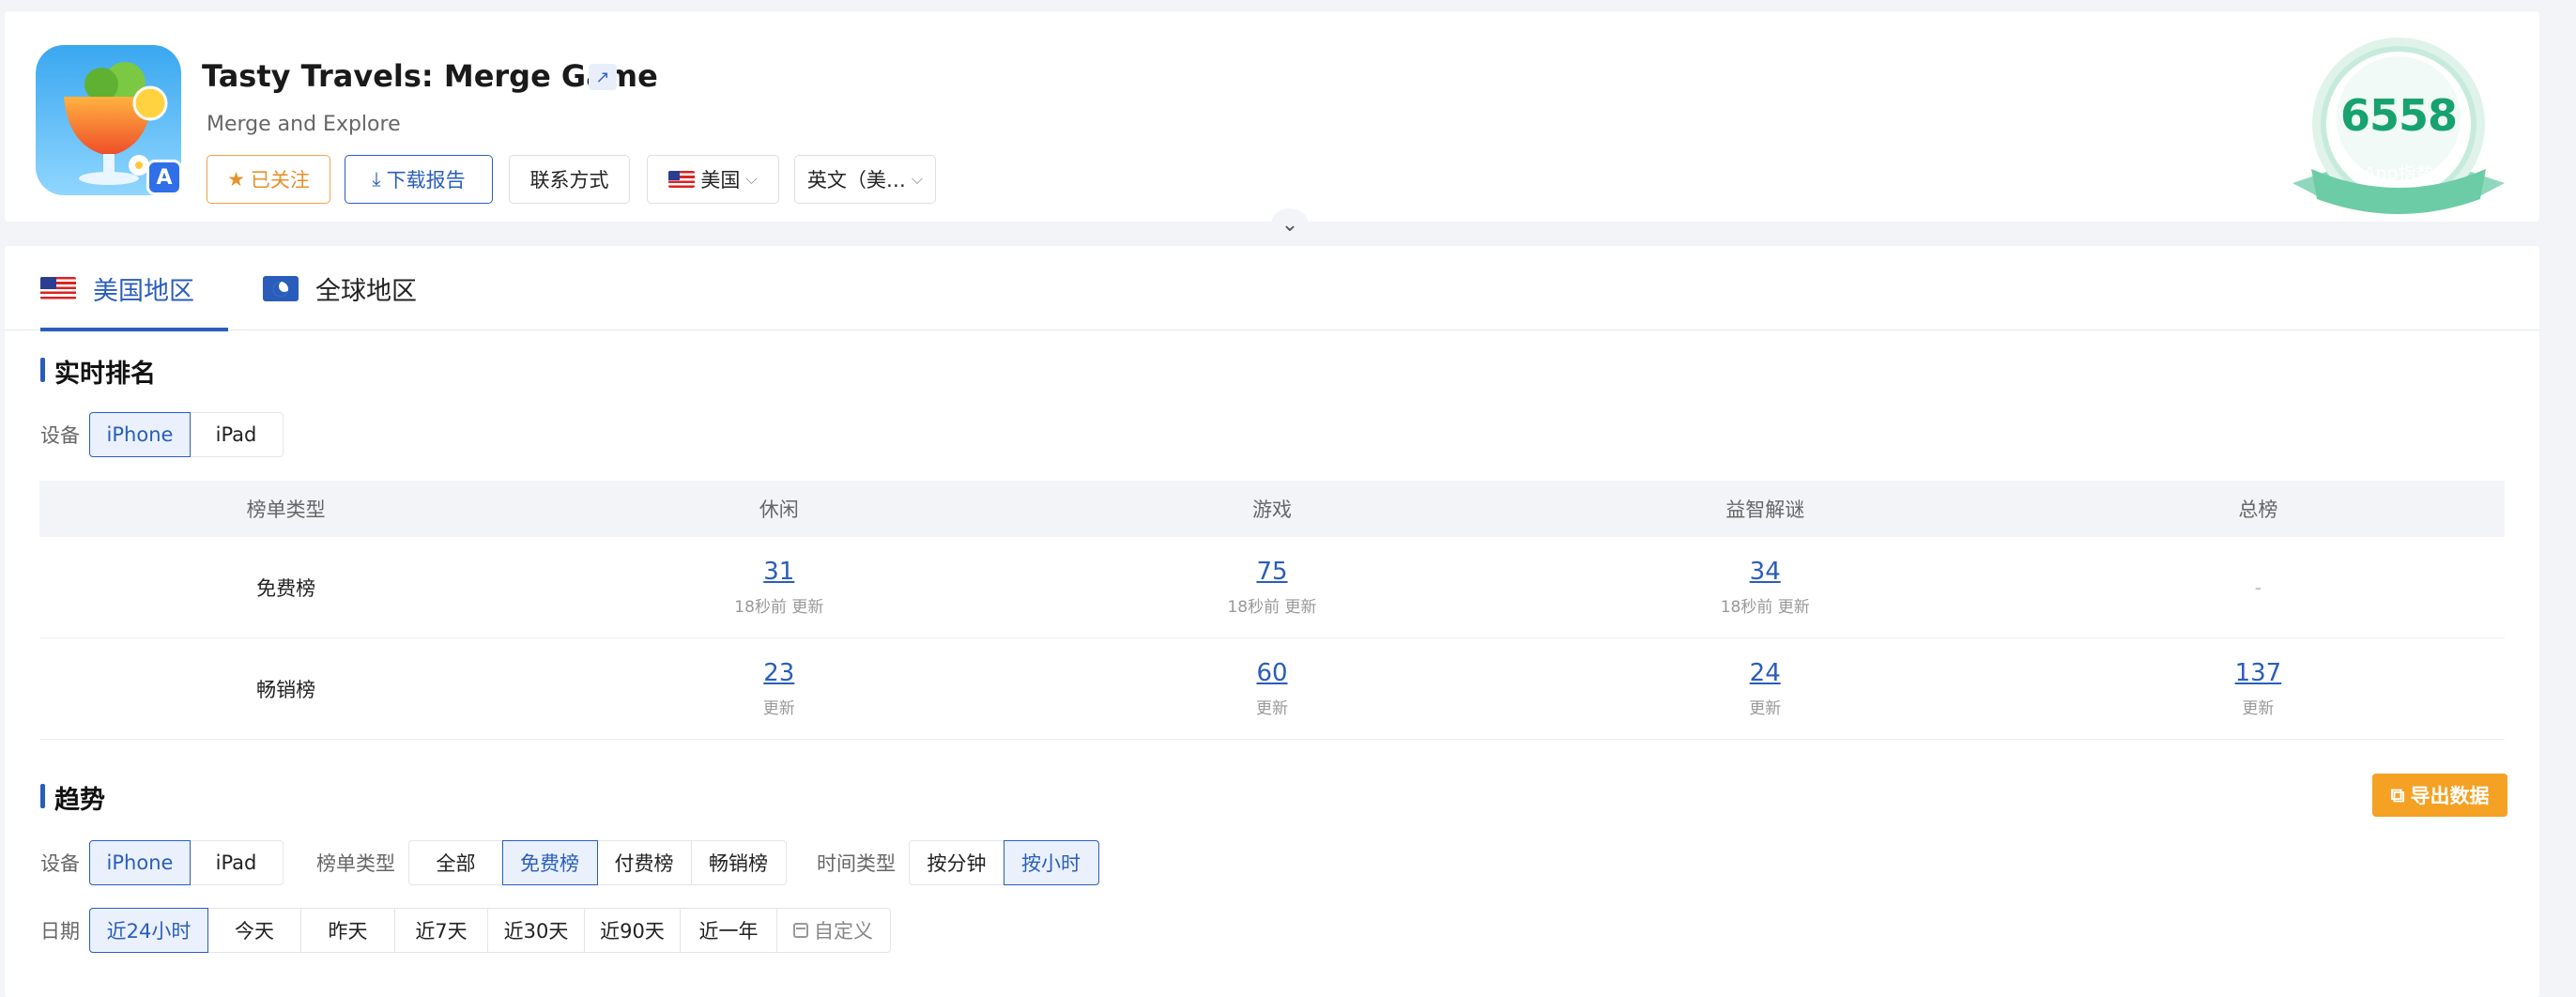 This screenshot has width=2576, height=997. What do you see at coordinates (2258, 673) in the screenshot?
I see `rank-link: 137` at bounding box center [2258, 673].